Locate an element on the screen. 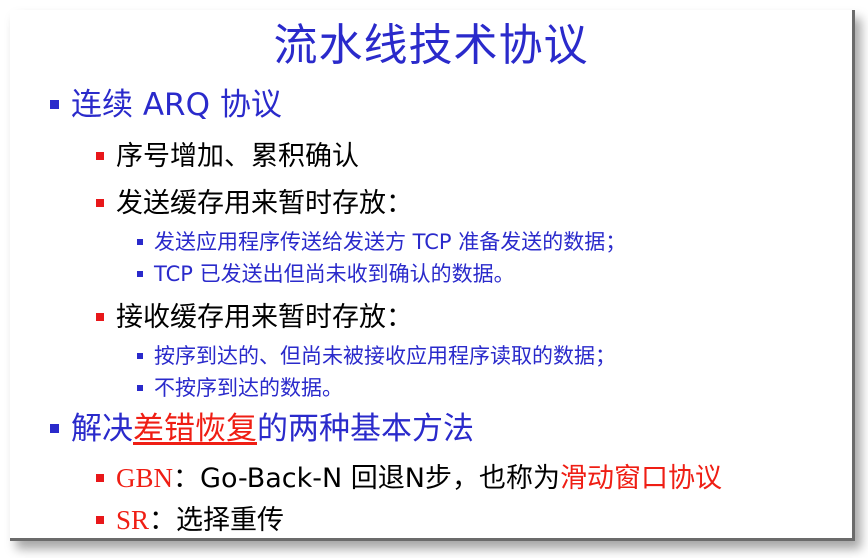 Image resolution: width=868 pixels, height=558 pixels. item-text: 接收缓存用来暂时存放： is located at coordinates (264, 317).